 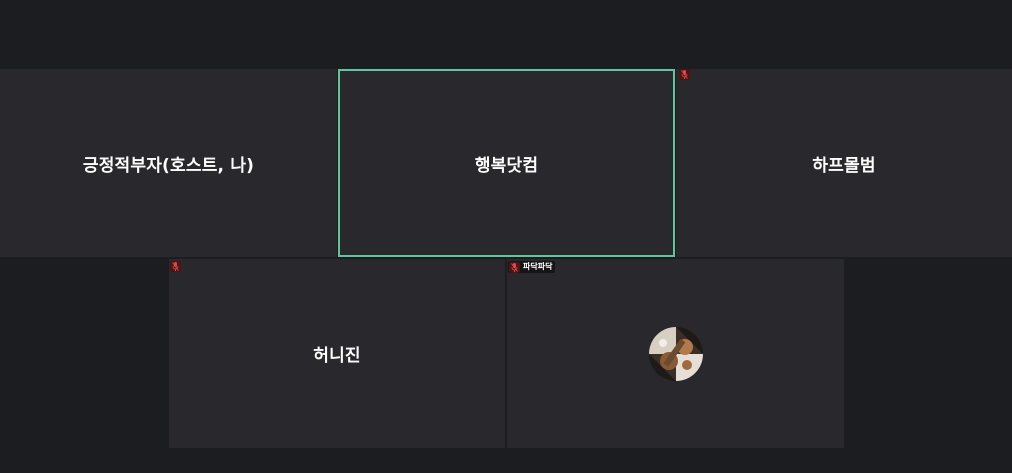 I want to click on participant-name: 긍정적부자(호스트, 나), so click(x=168, y=165).